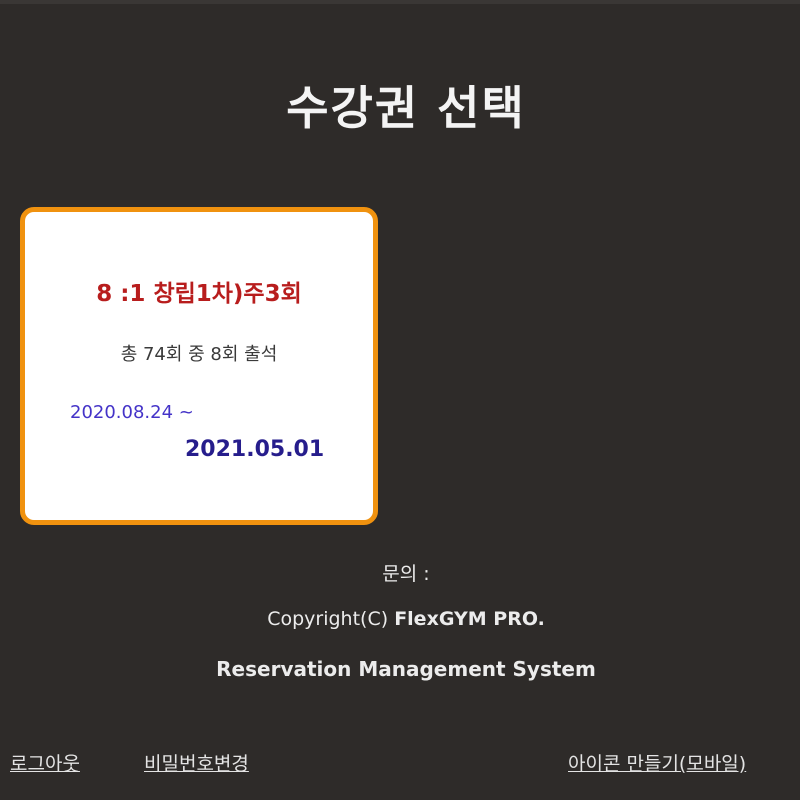 The width and height of the screenshot is (800, 800). I want to click on brand-name: FlexGYM PRO., so click(469, 619).